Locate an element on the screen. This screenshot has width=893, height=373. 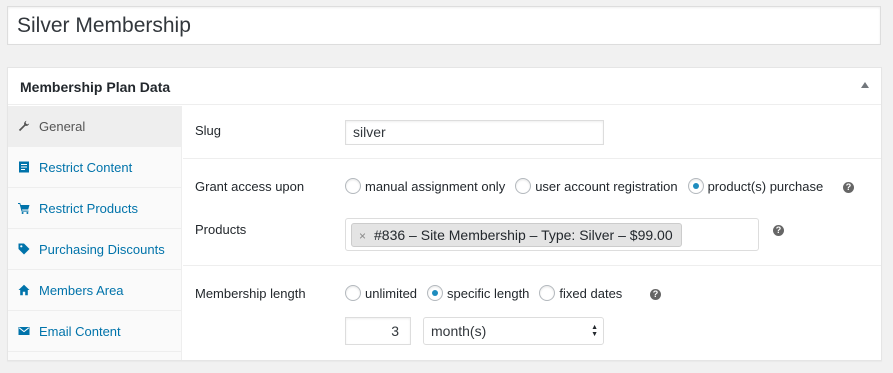
membership-length-options: unlimited specific length fixed dates is located at coordinates (488, 293).